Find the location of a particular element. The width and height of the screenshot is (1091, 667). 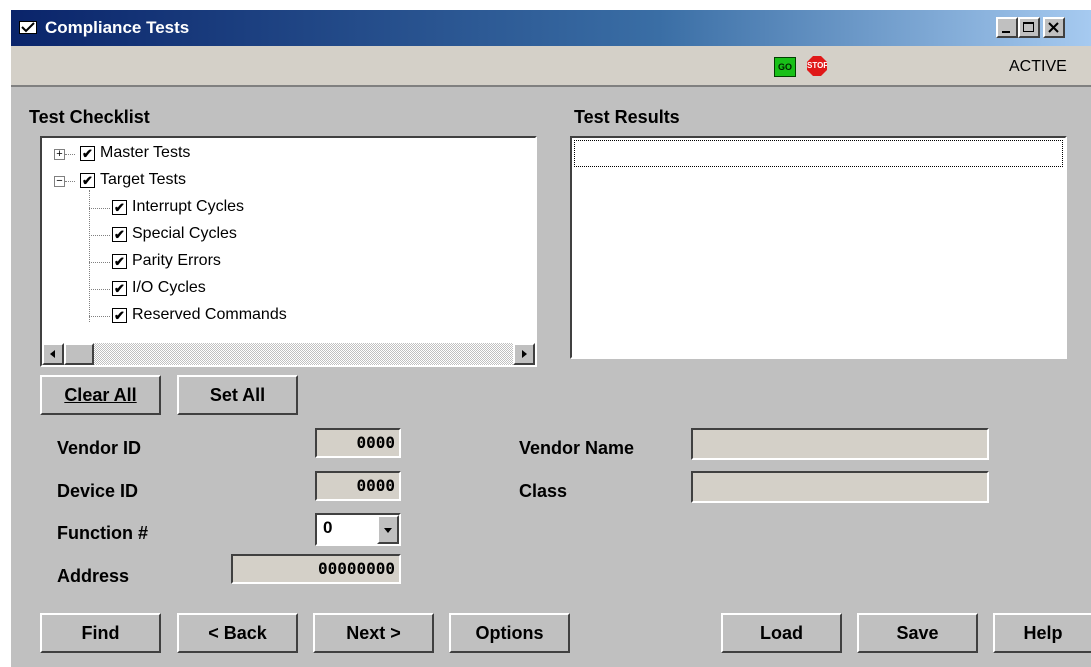

function-value: 0 is located at coordinates (328, 527).